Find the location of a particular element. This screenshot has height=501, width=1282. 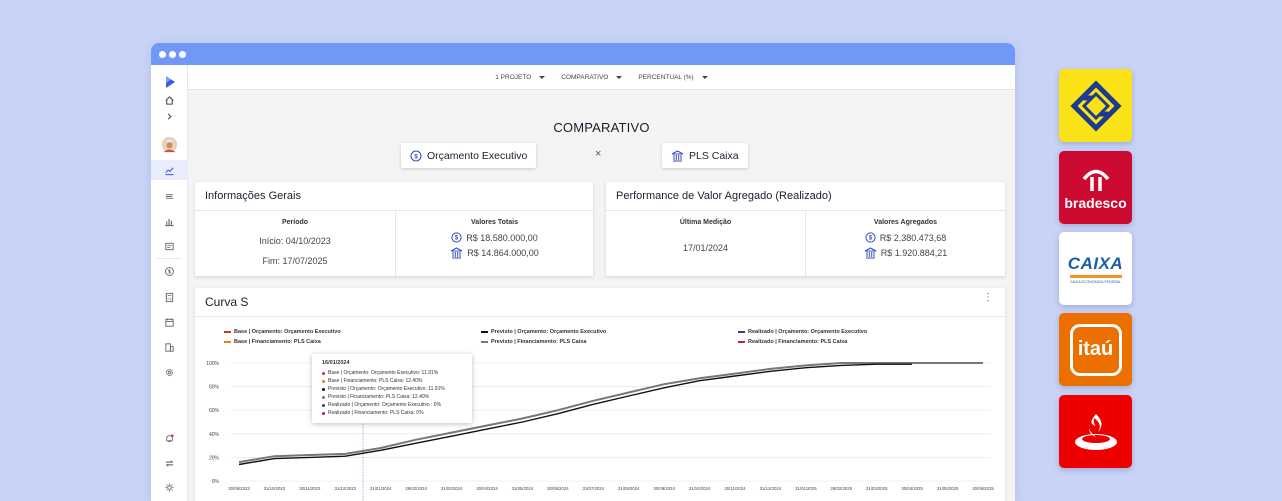

avatar is located at coordinates (169, 144).